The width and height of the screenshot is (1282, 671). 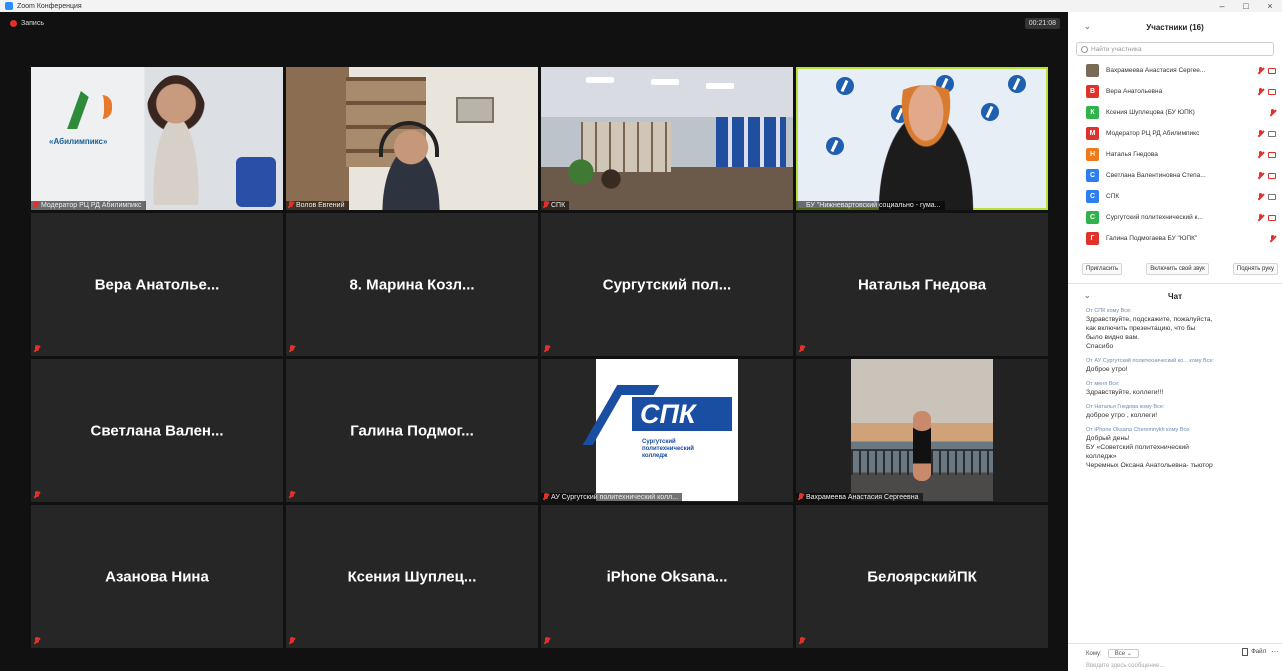 What do you see at coordinates (1175, 238) in the screenshot?
I see `participant-row: Г Галина Подмогаева БУ "ЮПК"` at bounding box center [1175, 238].